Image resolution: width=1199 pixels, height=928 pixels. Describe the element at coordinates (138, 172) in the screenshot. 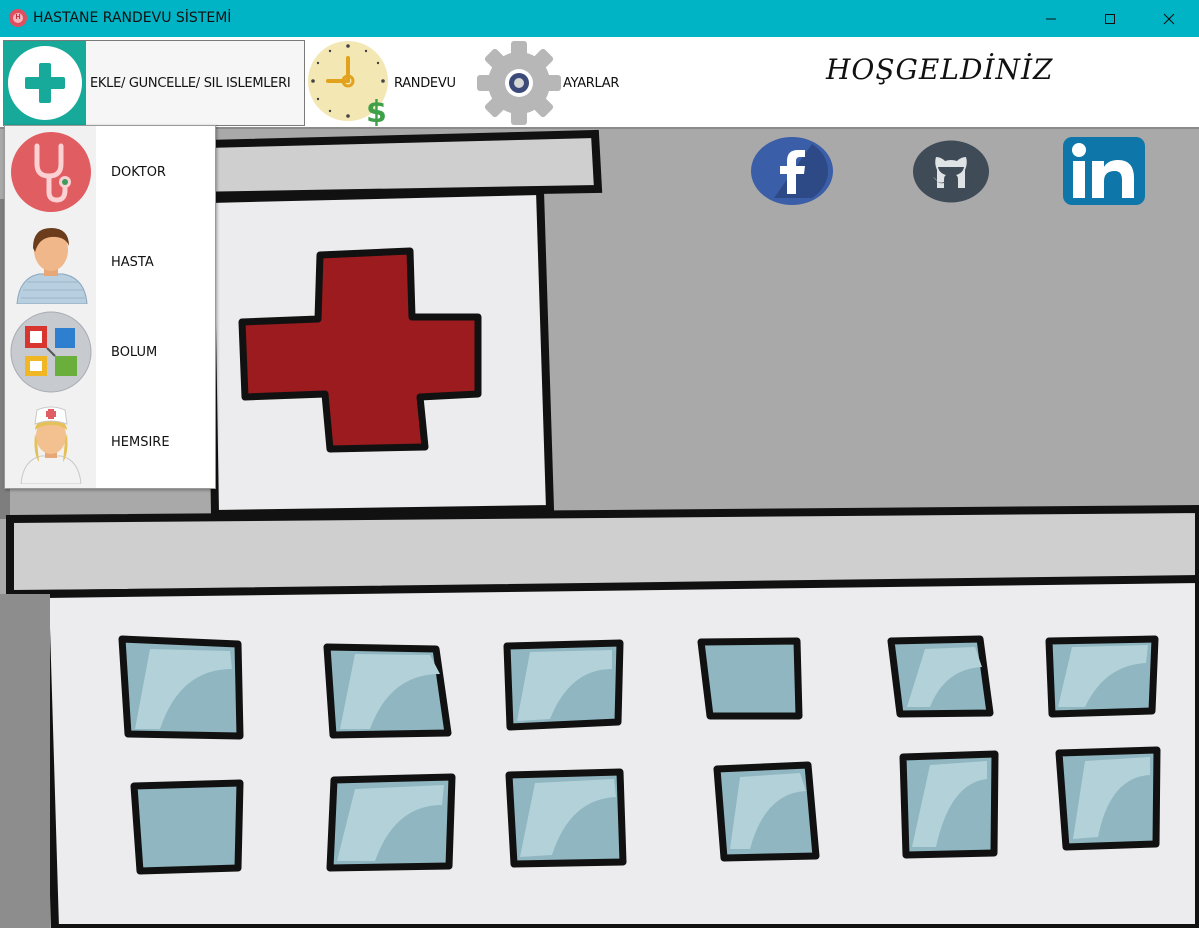

I see `menu-label-doktor: DOKTOR` at that location.